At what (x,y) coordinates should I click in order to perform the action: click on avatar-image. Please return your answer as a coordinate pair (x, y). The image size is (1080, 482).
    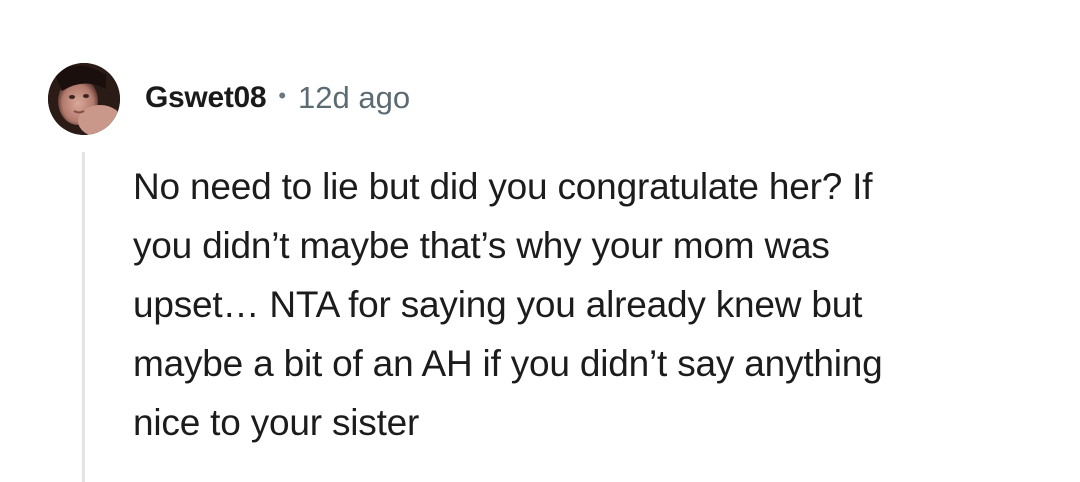
    Looking at the image, I should click on (84, 99).